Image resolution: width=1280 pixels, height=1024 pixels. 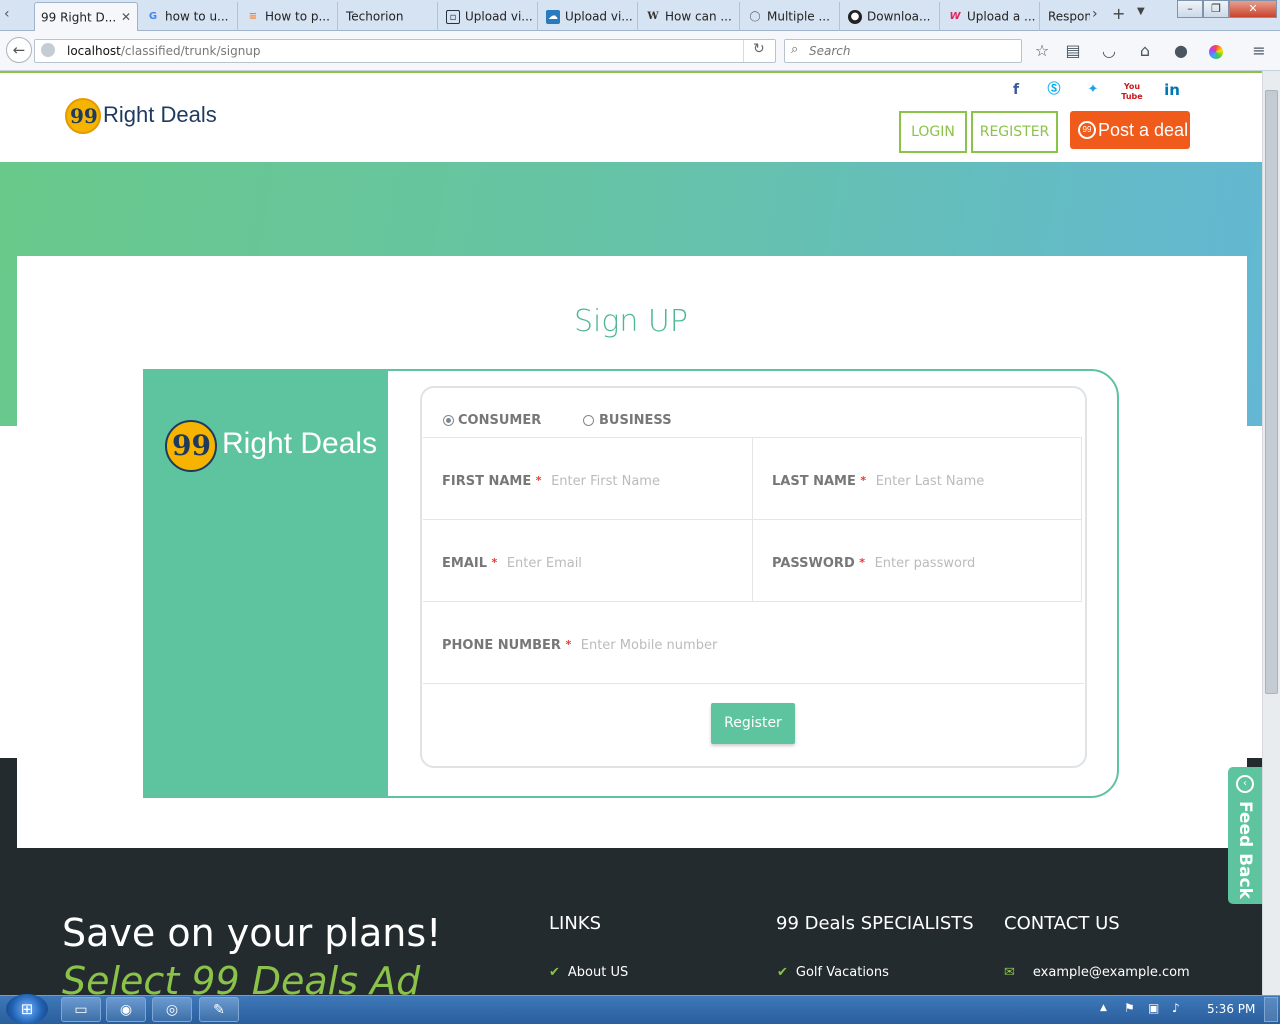 What do you see at coordinates (172, 1009) in the screenshot?
I see `chrome-icon: ◎` at bounding box center [172, 1009].